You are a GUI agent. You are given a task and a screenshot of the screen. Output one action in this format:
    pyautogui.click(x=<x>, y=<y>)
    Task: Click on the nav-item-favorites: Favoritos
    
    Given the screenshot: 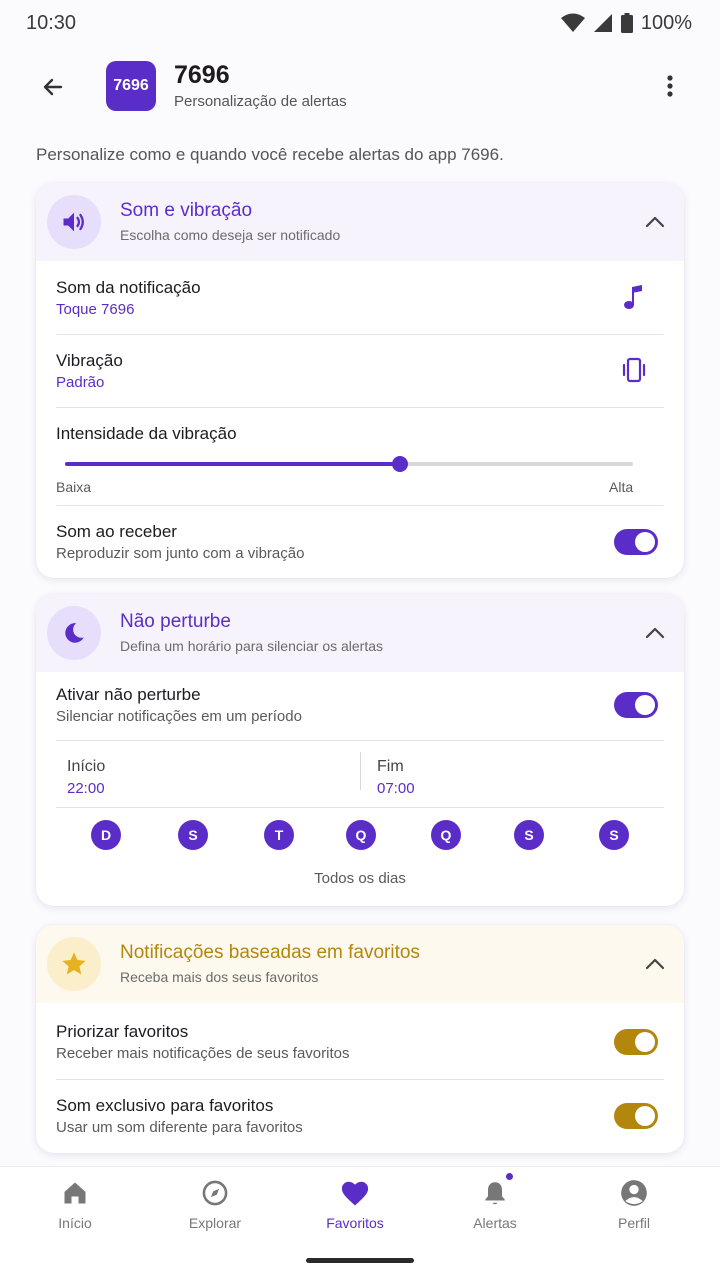 What is the action you would take?
    pyautogui.click(x=355, y=1207)
    